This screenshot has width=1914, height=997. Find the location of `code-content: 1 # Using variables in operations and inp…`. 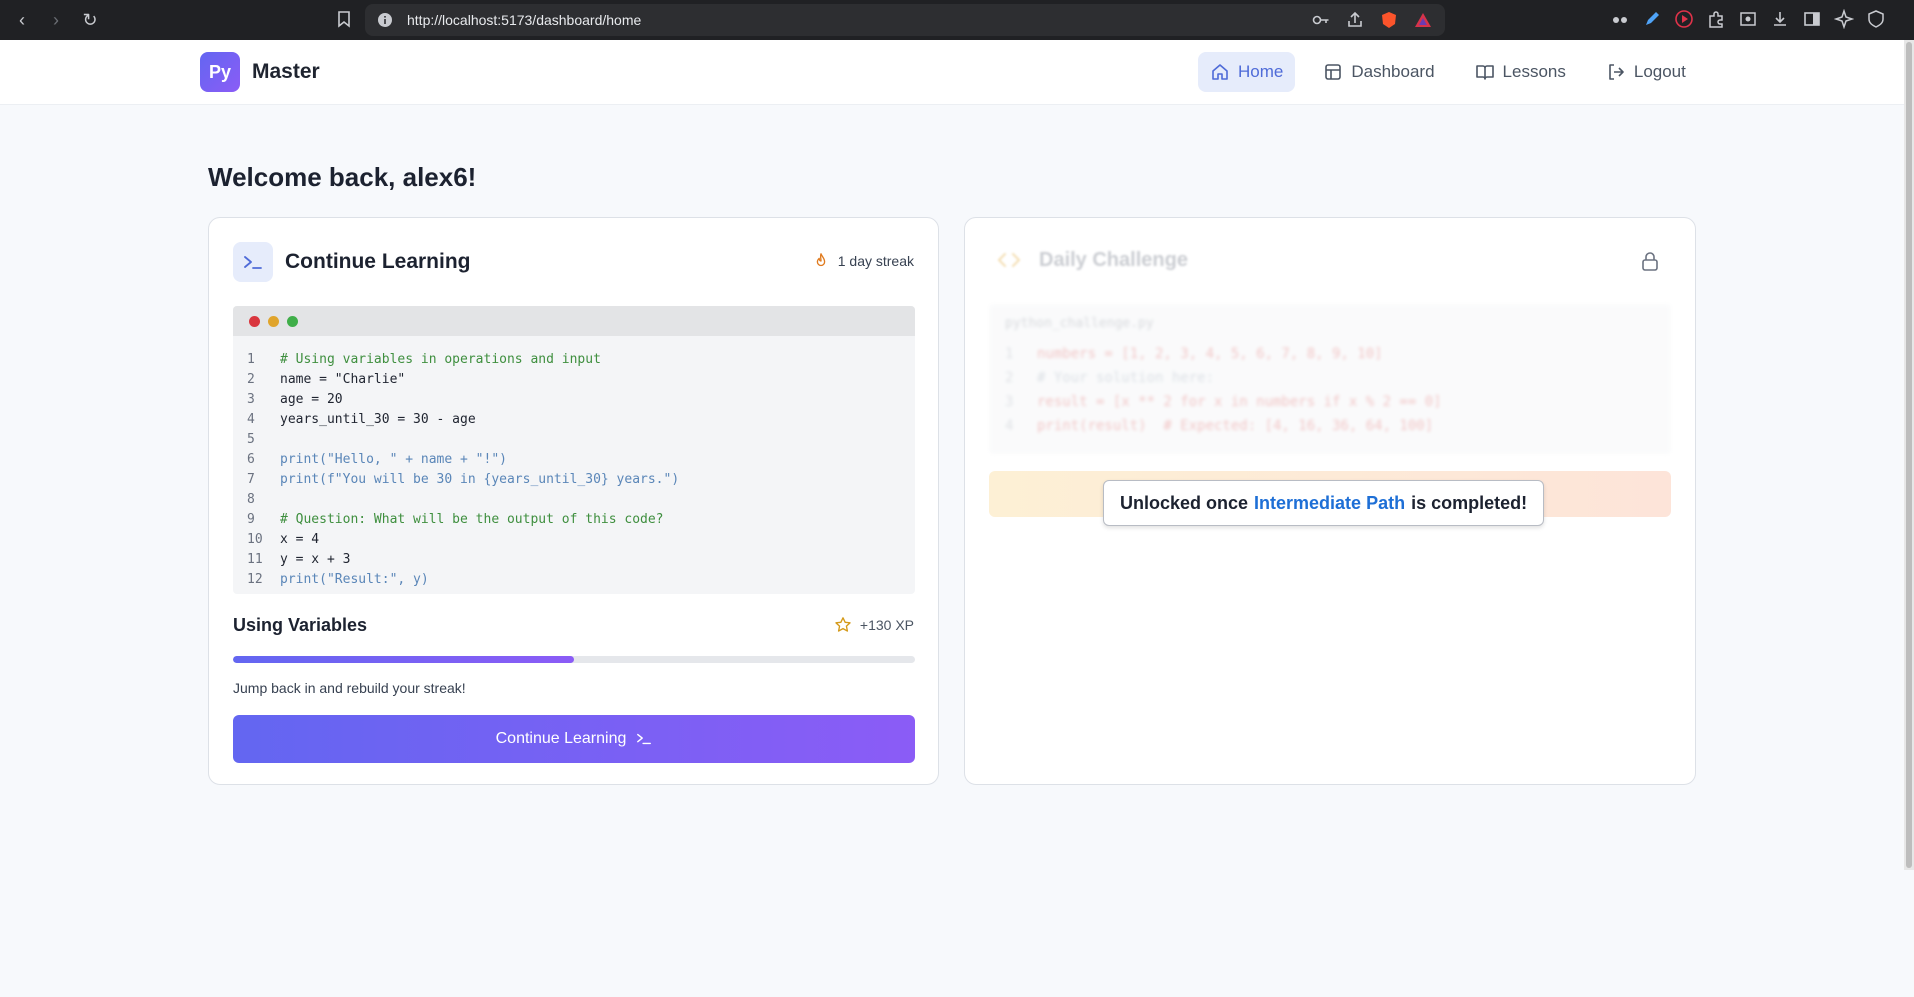

code-content: 1 # Using variables in operations and inp… is located at coordinates (574, 463).